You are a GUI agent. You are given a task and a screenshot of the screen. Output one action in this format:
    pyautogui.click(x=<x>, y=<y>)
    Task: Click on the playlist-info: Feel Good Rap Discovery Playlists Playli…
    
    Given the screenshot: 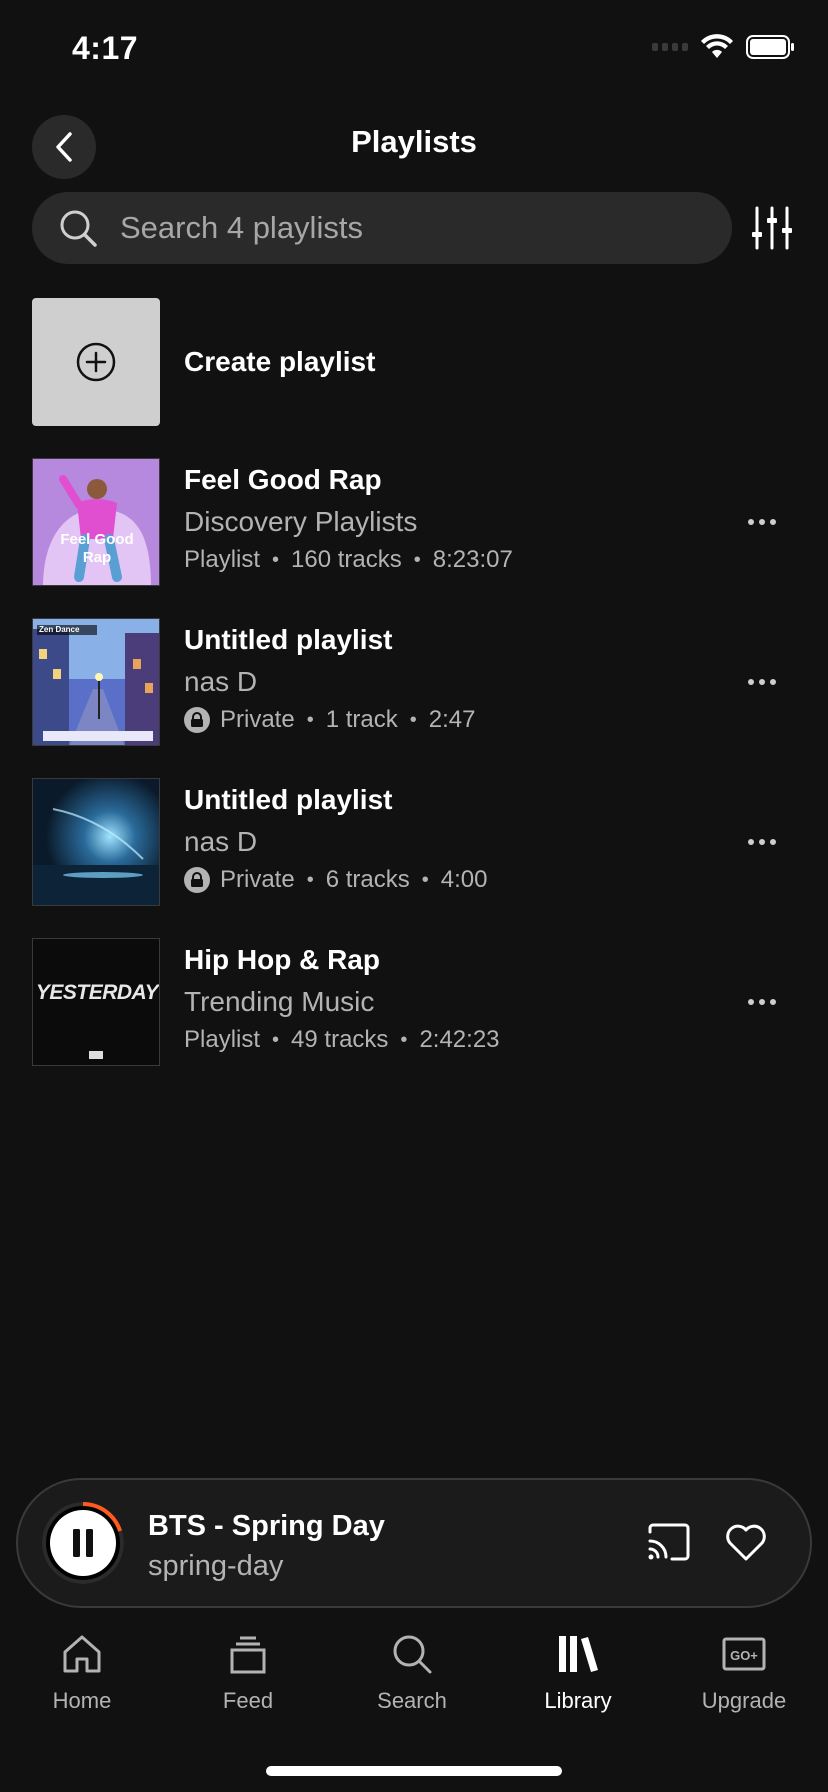 What is the action you would take?
    pyautogui.click(x=348, y=519)
    